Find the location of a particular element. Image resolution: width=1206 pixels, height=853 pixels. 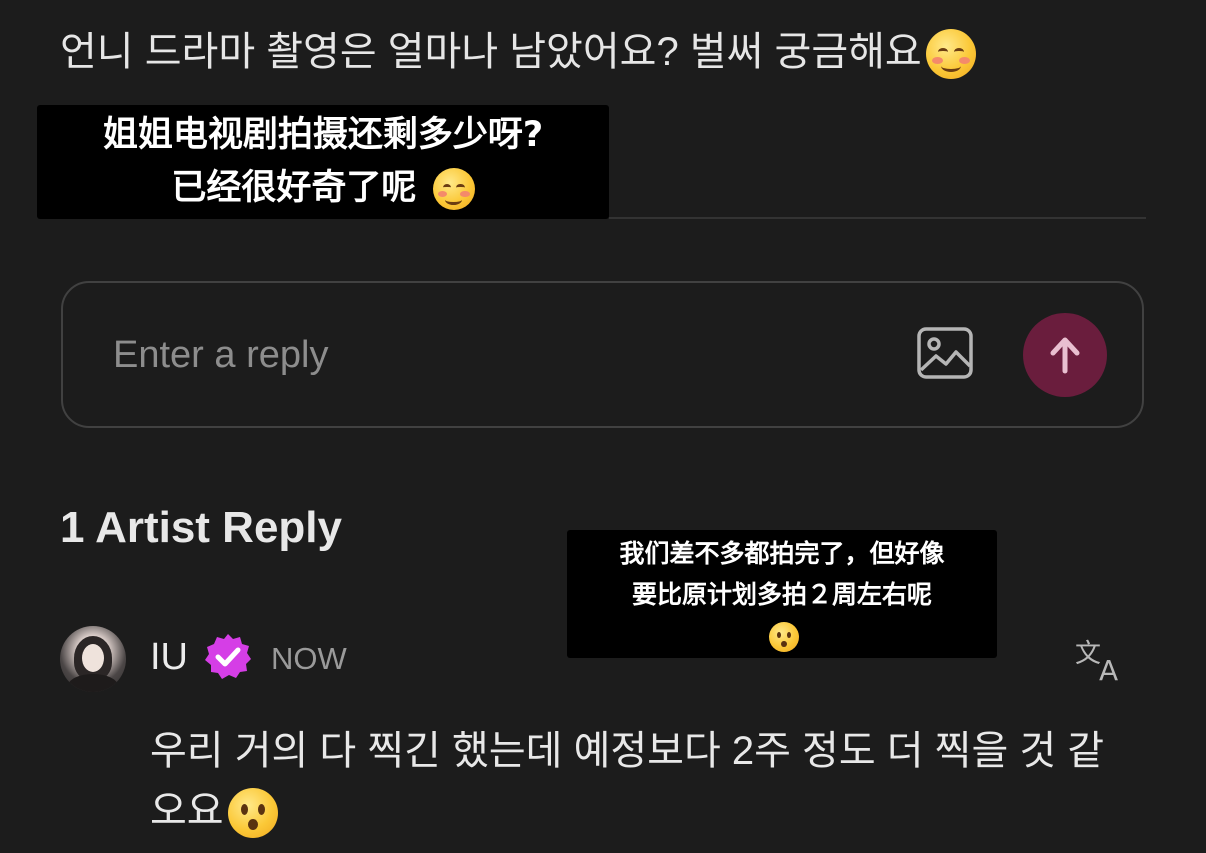

verified-badge-icon is located at coordinates (228, 657).